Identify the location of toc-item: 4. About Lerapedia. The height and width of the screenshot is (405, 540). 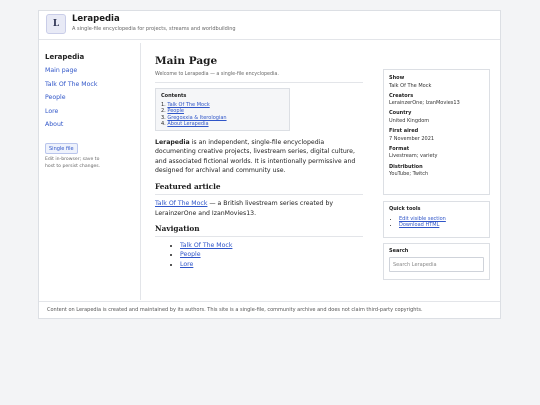
(222, 124).